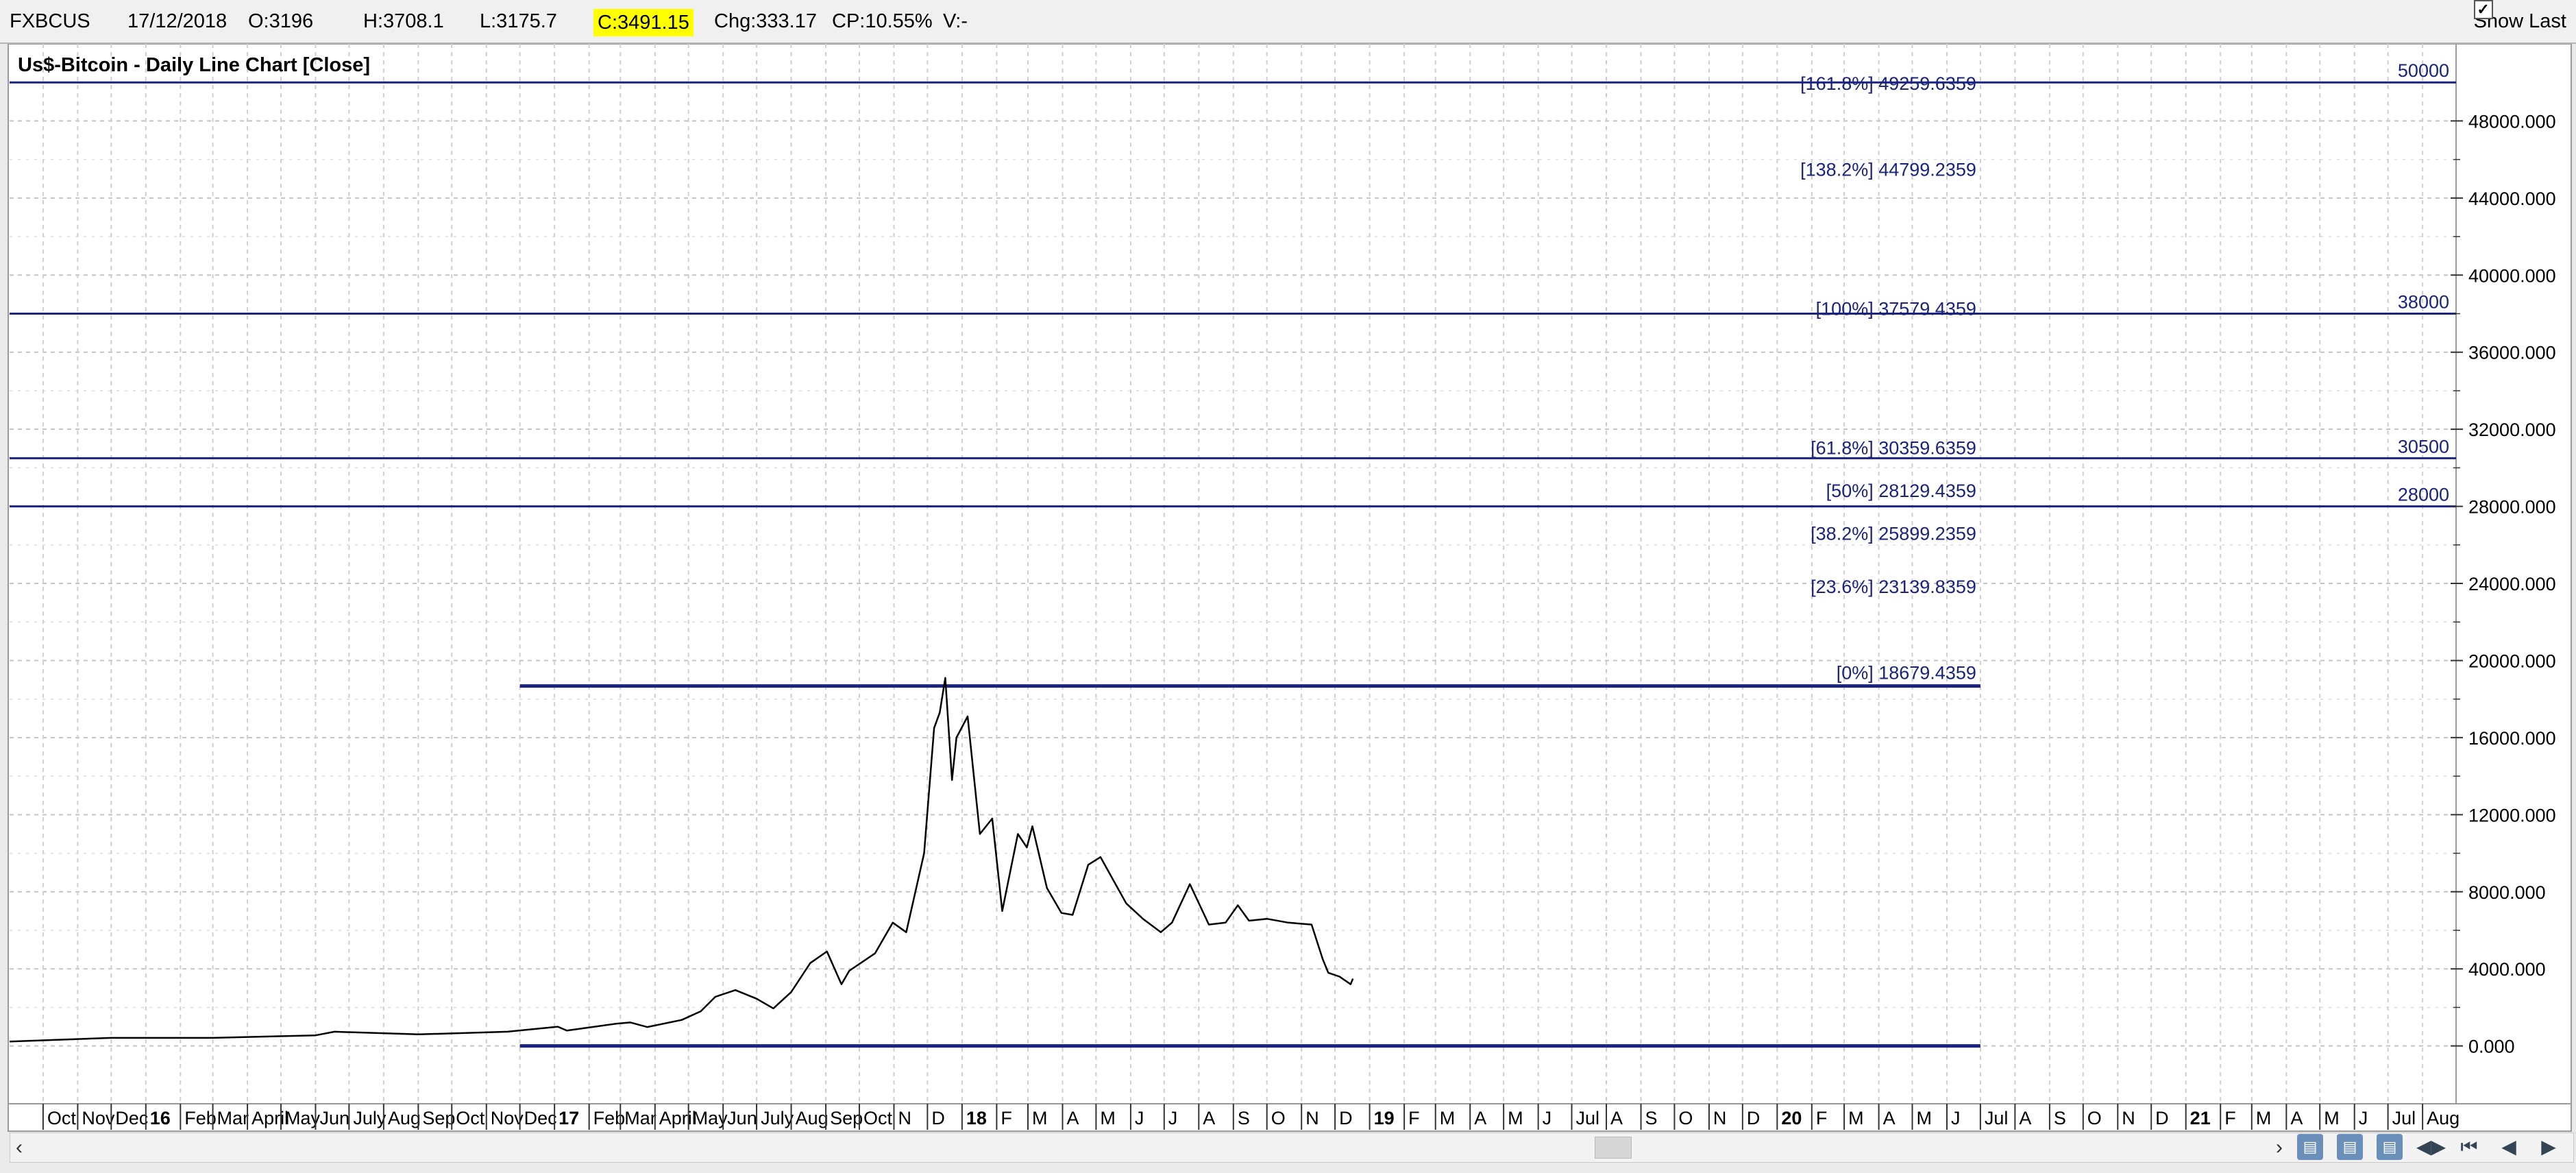 The image size is (2576, 1173). I want to click on fib-level-label: [61.8%] 30359.6359, so click(1894, 447).